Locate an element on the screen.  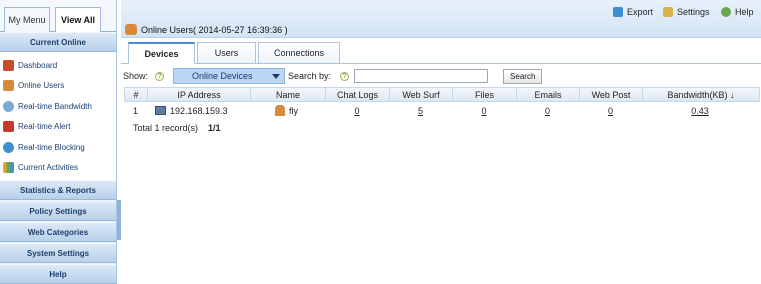
col-number: # is located at coordinates (136, 94).